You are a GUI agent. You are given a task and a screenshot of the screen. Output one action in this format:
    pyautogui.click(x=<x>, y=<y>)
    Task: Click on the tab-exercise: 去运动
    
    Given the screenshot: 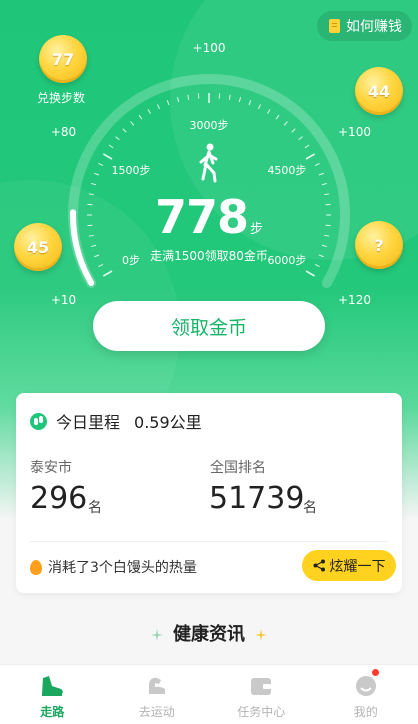 What is the action you would take?
    pyautogui.click(x=157, y=694)
    